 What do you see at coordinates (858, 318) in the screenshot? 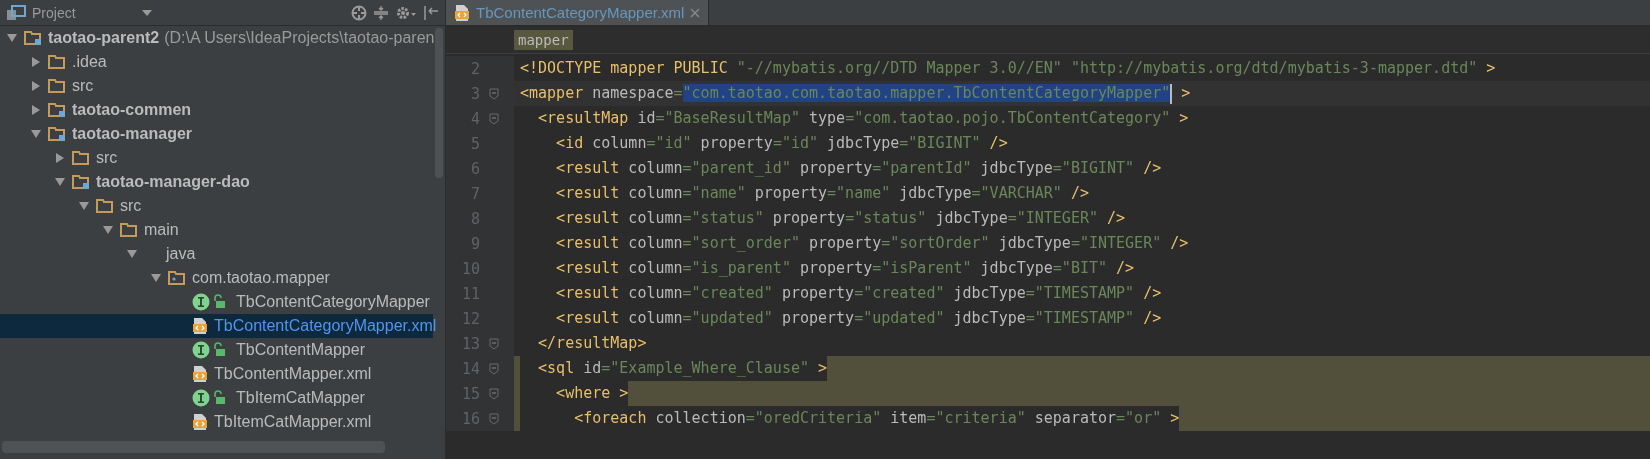
I see `code-line: <result column="updated" property="updated" jdbcType="TIMESTAMP" />` at bounding box center [858, 318].